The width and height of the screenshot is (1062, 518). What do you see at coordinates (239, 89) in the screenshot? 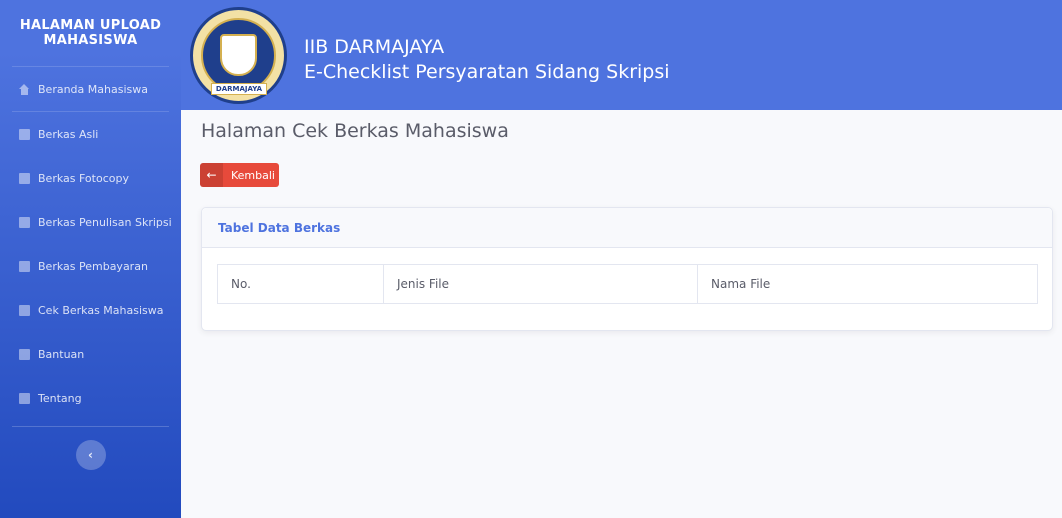
I see `logo-banner: DARMAJAYA` at bounding box center [239, 89].